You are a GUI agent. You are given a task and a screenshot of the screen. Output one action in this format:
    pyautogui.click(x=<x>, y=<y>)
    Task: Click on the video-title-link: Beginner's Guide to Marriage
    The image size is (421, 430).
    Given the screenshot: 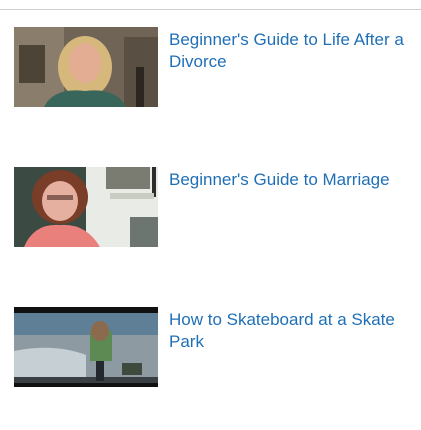 What is the action you would take?
    pyautogui.click(x=286, y=180)
    